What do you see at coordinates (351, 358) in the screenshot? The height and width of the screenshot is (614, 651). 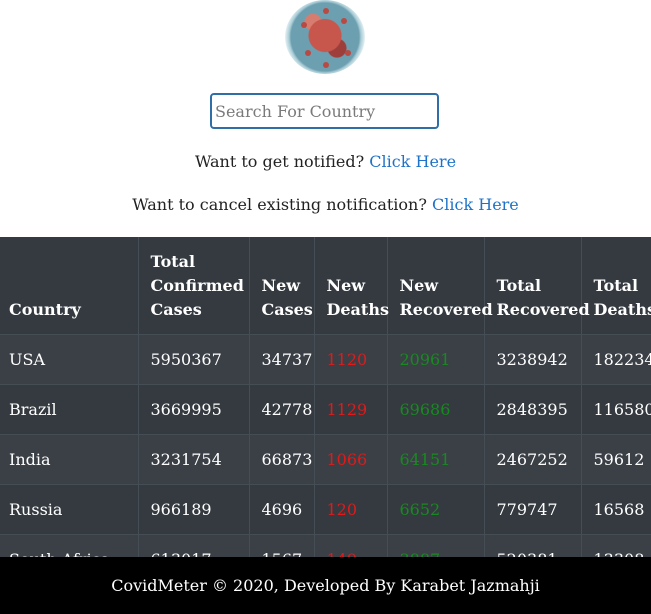 I see `cell-new-deaths: 1120` at bounding box center [351, 358].